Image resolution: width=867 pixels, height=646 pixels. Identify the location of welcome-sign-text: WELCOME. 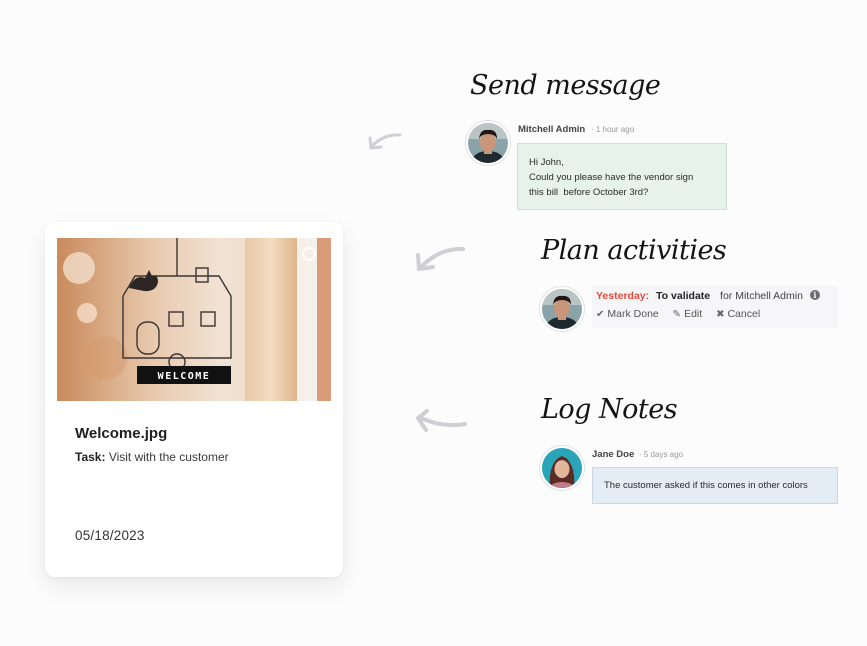
(184, 376).